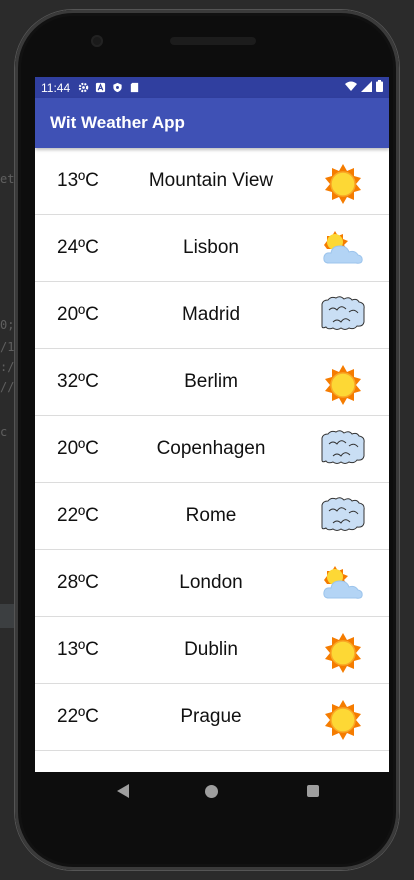 The width and height of the screenshot is (414, 880). I want to click on city-label: London, so click(211, 582).